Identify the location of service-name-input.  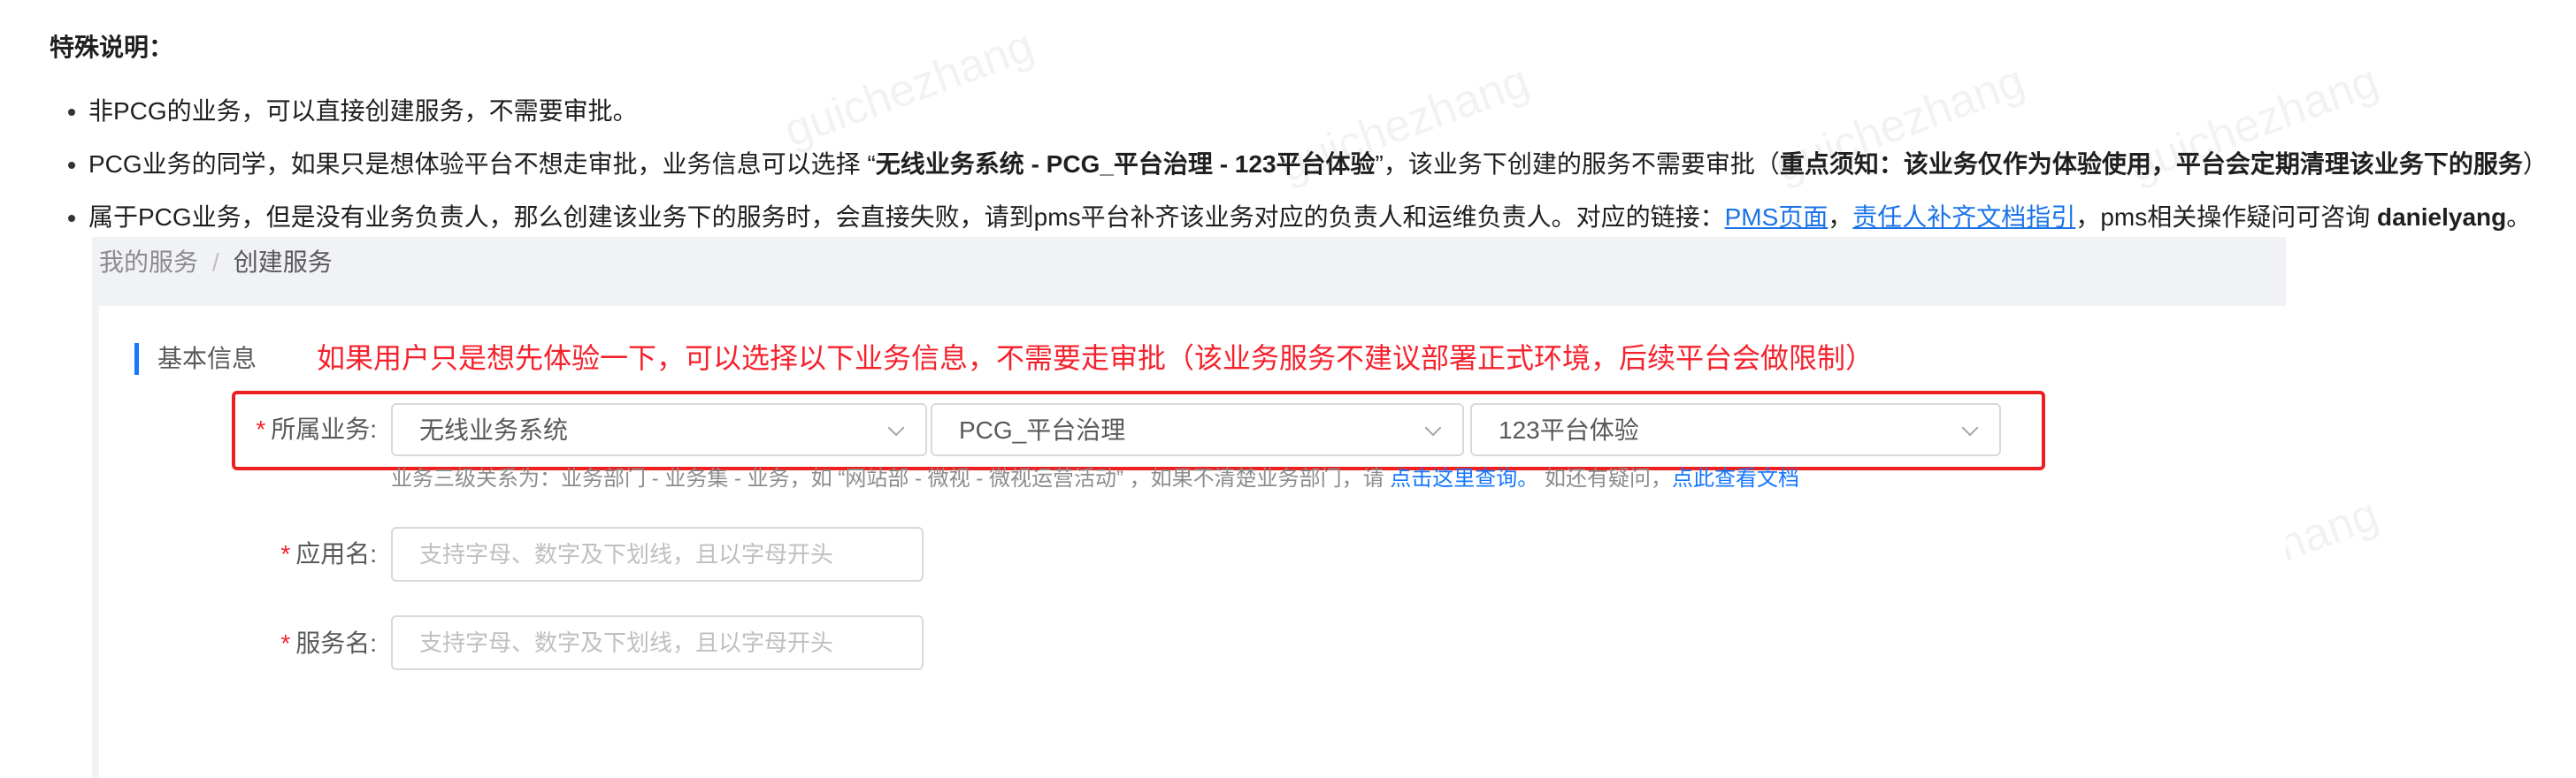
(657, 642).